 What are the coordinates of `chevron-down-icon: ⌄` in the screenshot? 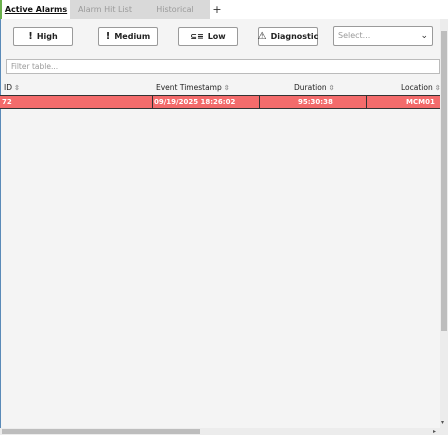 It's located at (424, 36).